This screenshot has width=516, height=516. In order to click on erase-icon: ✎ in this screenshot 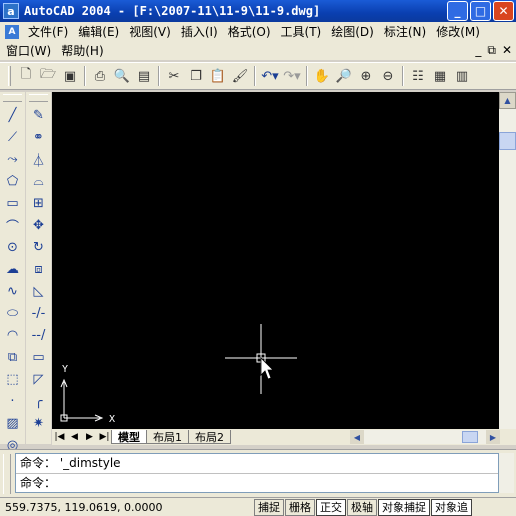, I will do `click(38, 115)`.